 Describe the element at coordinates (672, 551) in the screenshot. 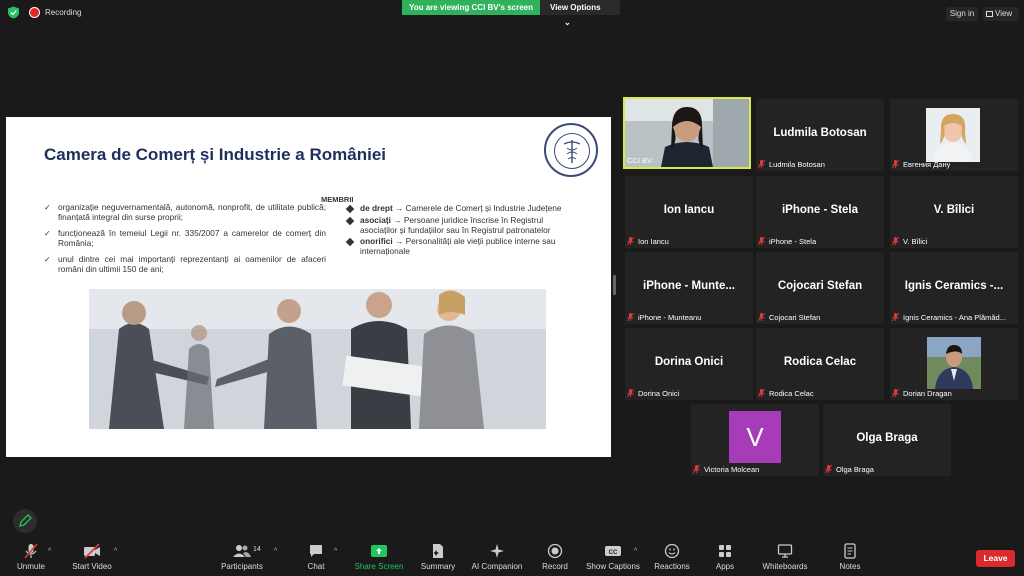

I see `smiley-icon` at that location.